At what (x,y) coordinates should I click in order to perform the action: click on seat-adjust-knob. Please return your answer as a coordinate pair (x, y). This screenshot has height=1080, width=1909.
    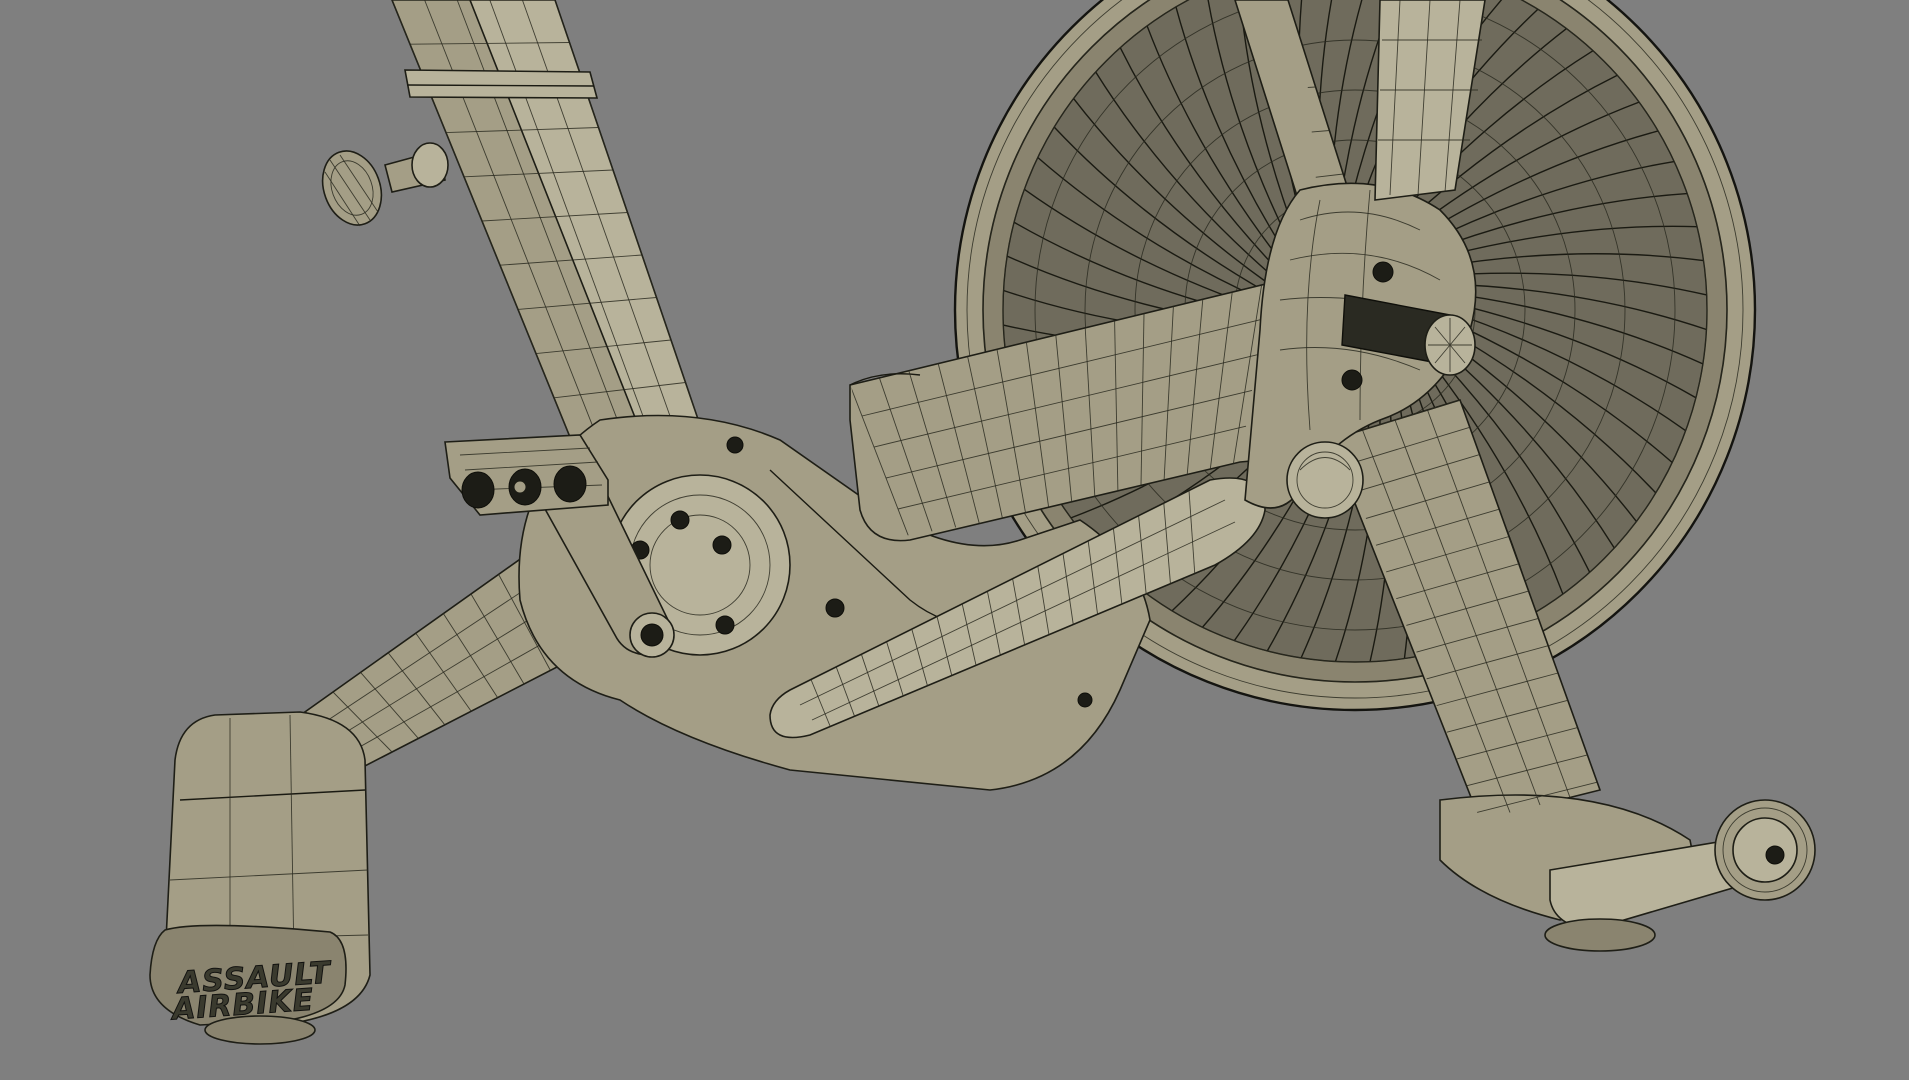
    Looking at the image, I should click on (385, 184).